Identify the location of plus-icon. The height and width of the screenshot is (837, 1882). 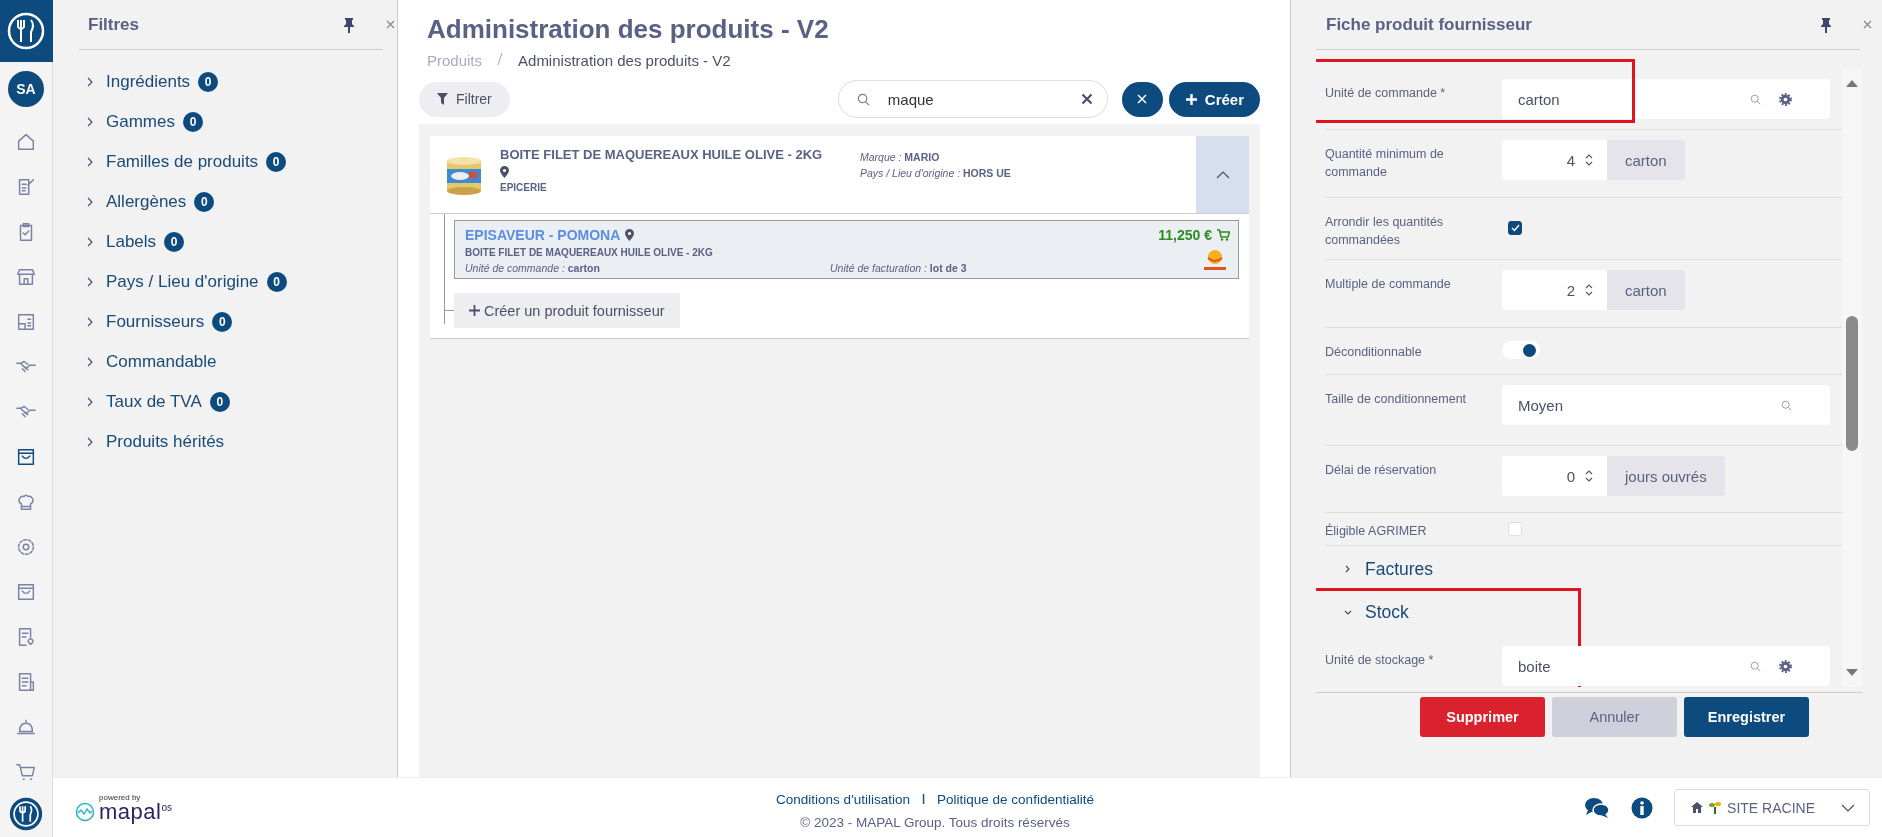
(1191, 99).